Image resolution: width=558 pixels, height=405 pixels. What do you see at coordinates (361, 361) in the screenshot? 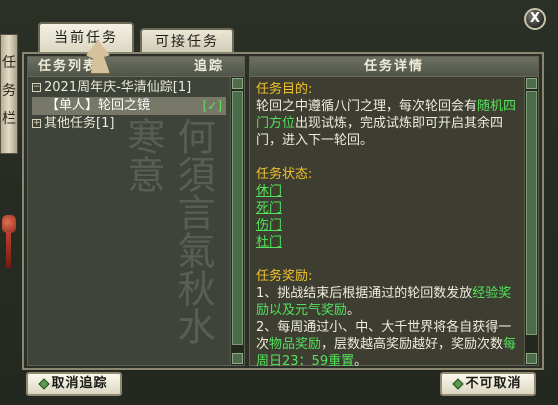
I see `reward-2-end: 。` at bounding box center [361, 361].